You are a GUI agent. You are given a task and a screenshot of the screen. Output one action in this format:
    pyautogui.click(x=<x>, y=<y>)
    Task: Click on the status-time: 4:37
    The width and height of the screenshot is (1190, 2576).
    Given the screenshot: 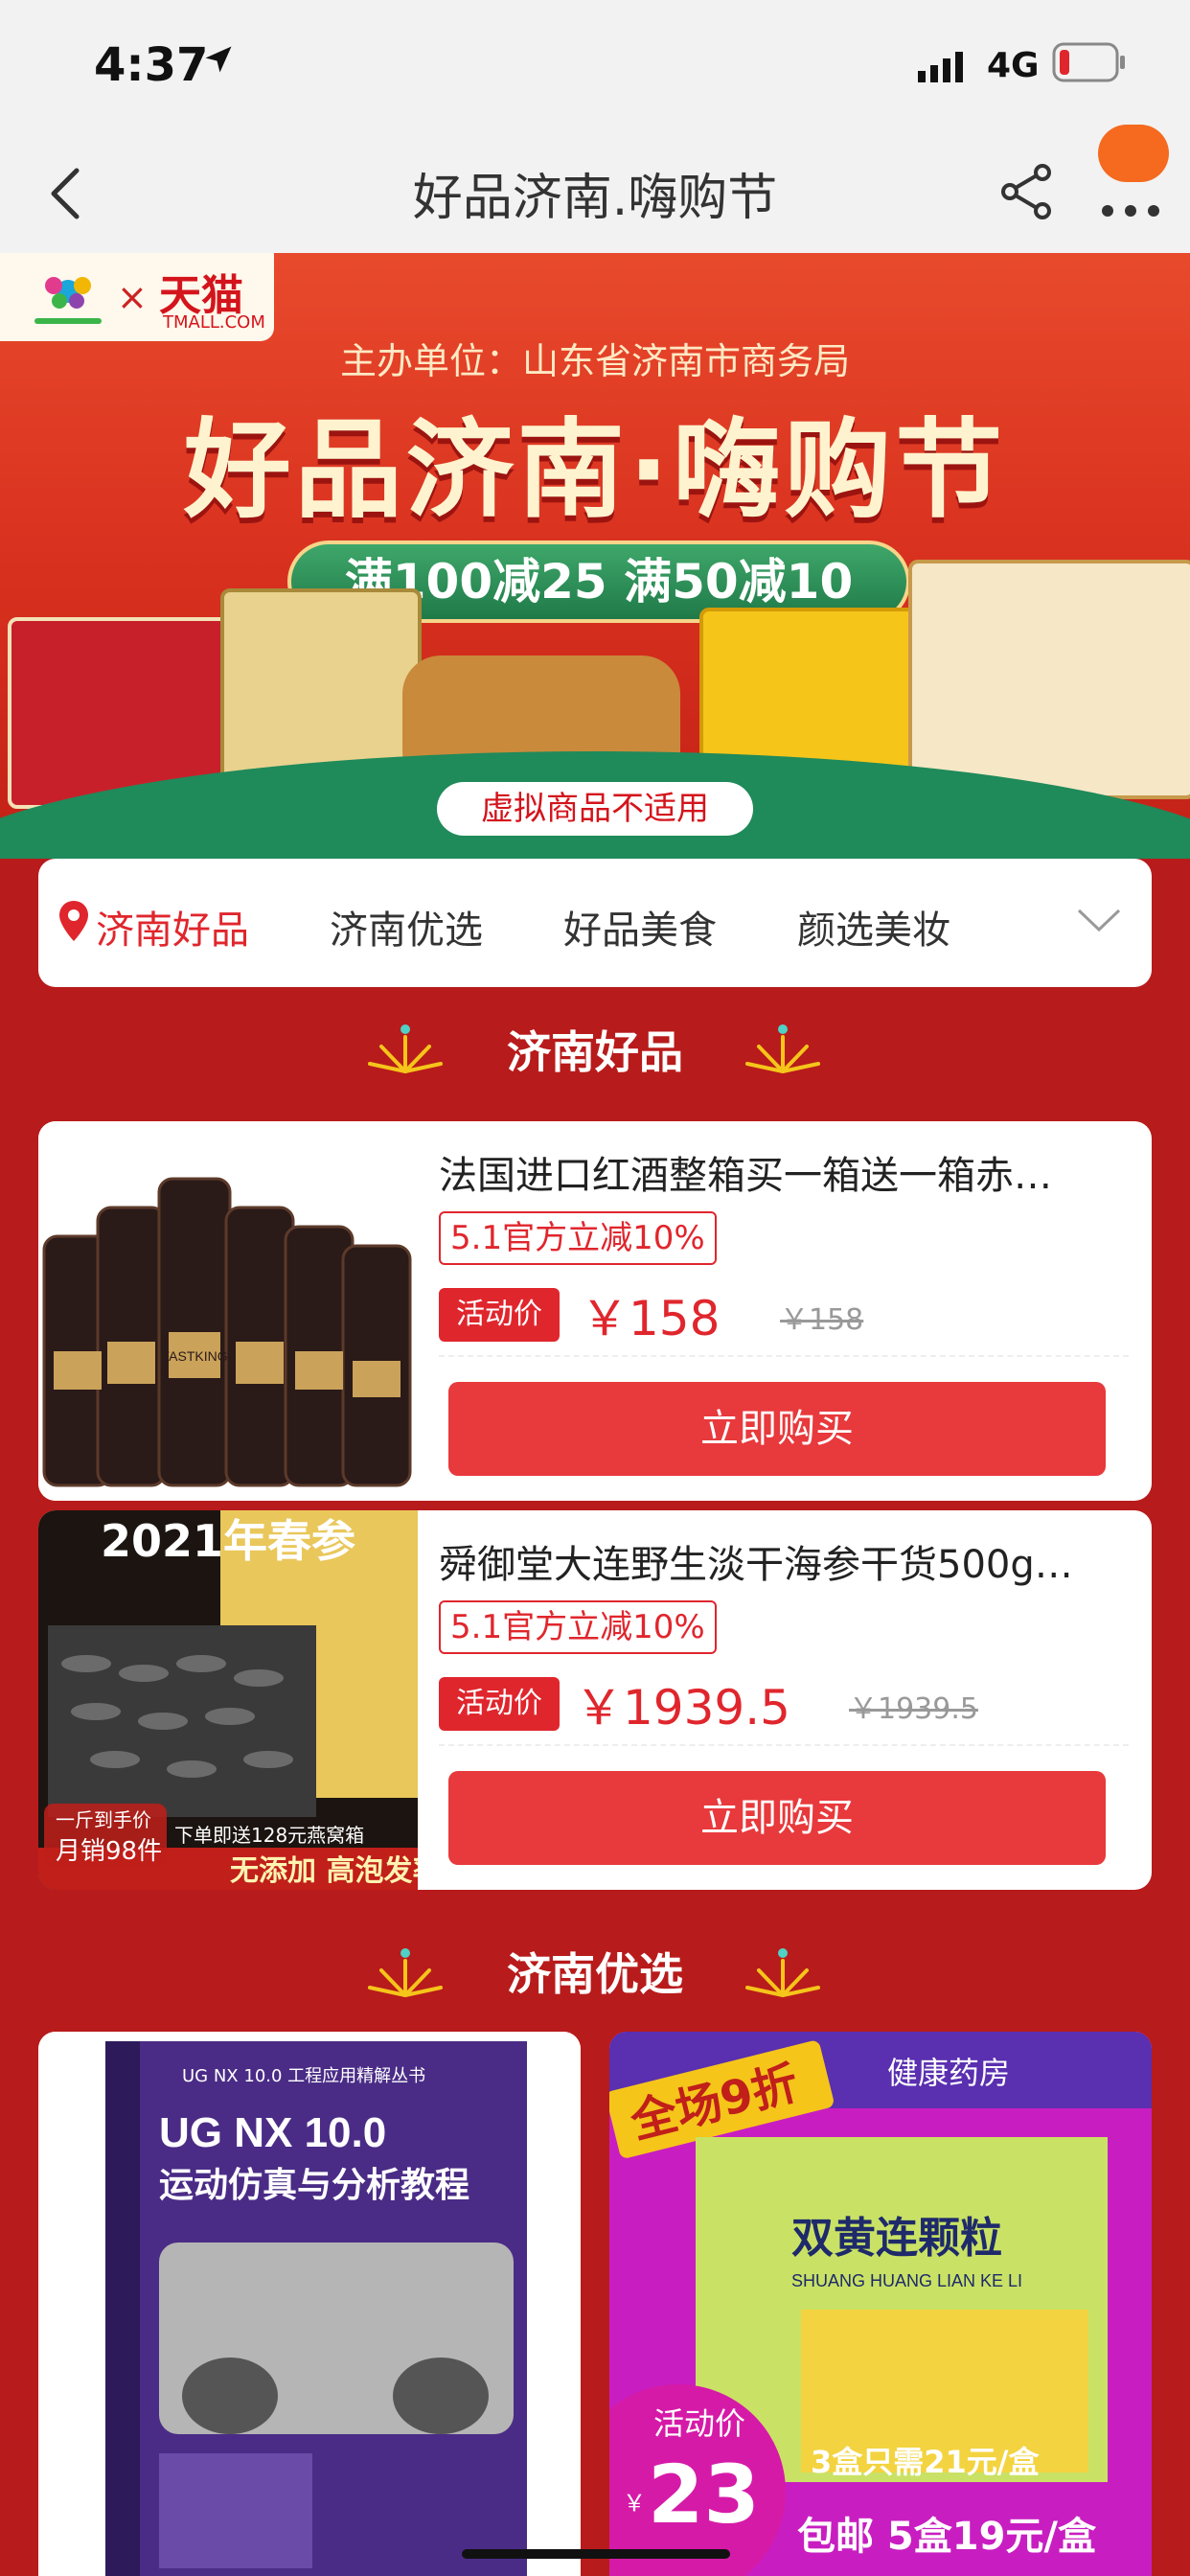 What is the action you would take?
    pyautogui.click(x=151, y=65)
    